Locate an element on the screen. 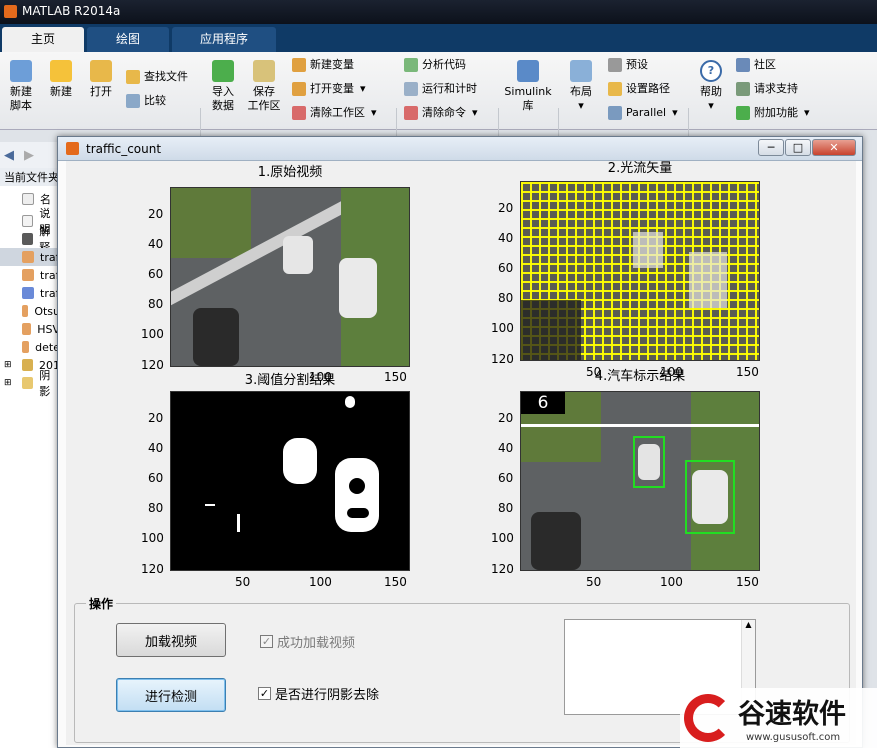  set-path-button: 设置路径 is located at coordinates (639, 89).